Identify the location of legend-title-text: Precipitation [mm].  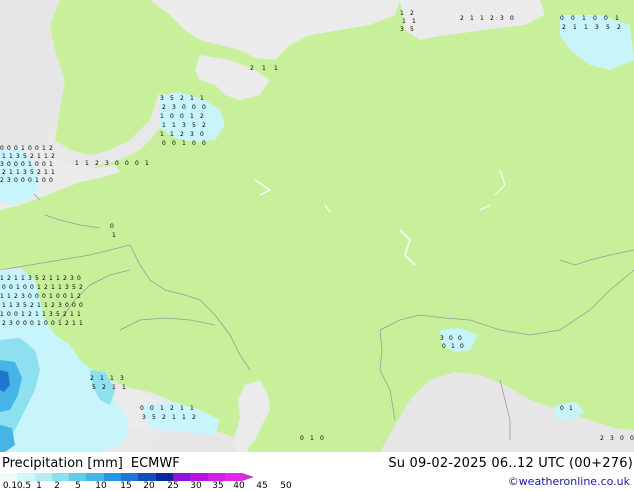
(62, 463).